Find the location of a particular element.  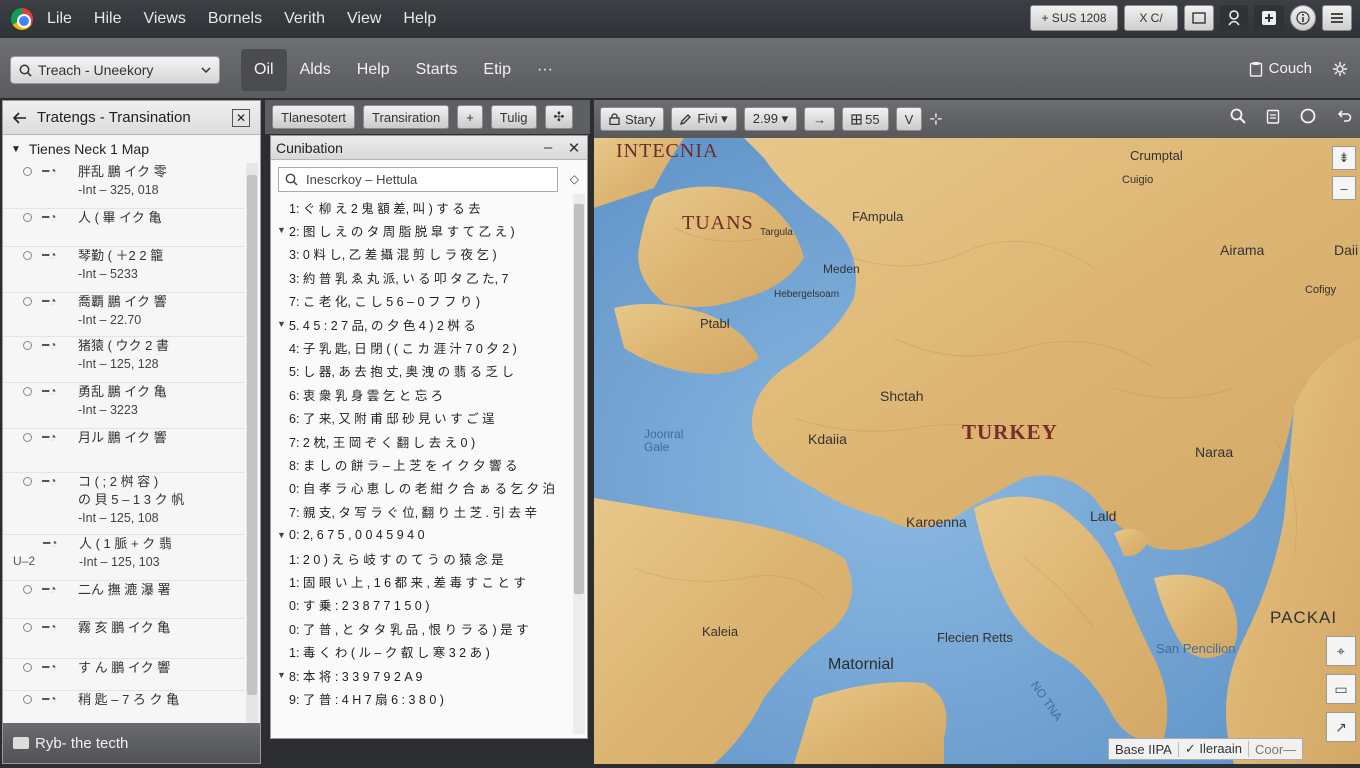

tree-item: ━◔ 人 ( 畢 イク 亀 is located at coordinates (124, 228).